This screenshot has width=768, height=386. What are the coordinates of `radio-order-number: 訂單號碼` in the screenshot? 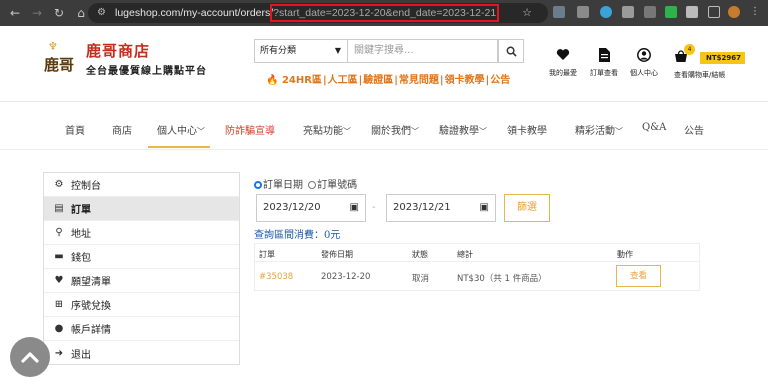 It's located at (332, 185).